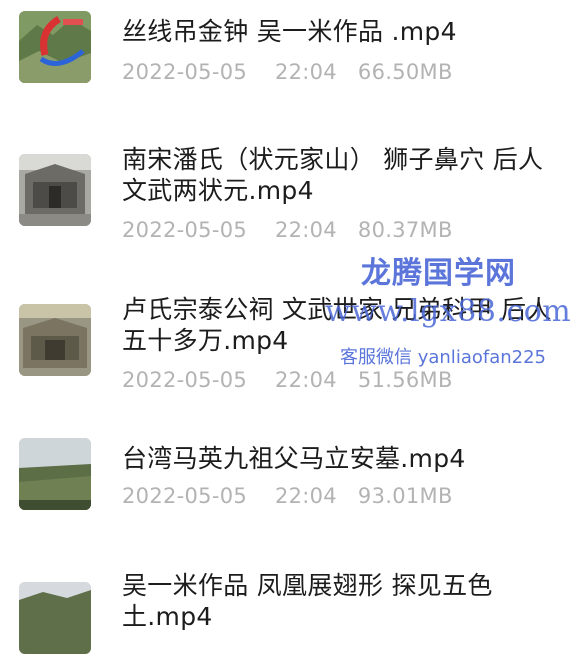  What do you see at coordinates (438, 273) in the screenshot?
I see `watermark-title: 龙腾国学网` at bounding box center [438, 273].